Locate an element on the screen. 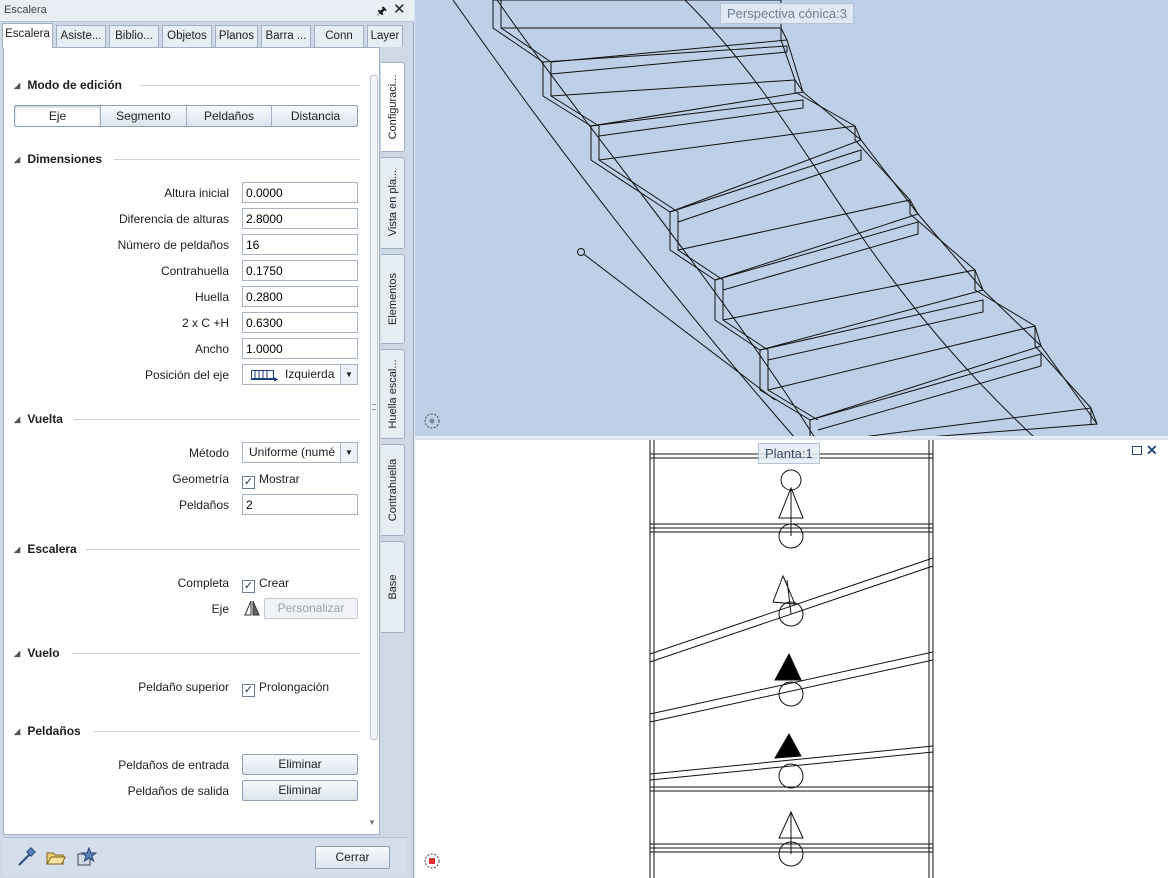 The width and height of the screenshot is (1168, 878). maximize-icon is located at coordinates (1137, 450).